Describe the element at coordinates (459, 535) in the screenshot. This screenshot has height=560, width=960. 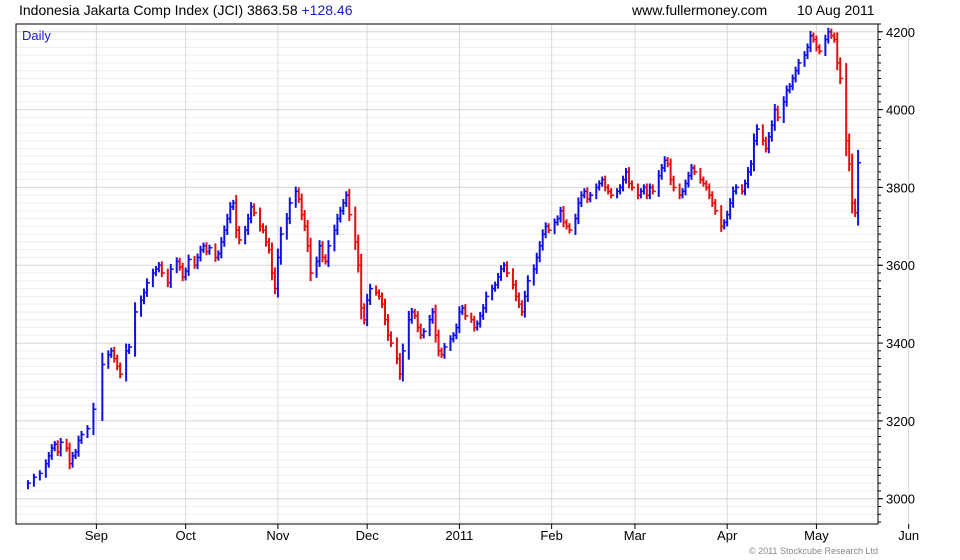
I see `x-tick-label: 2011` at that location.